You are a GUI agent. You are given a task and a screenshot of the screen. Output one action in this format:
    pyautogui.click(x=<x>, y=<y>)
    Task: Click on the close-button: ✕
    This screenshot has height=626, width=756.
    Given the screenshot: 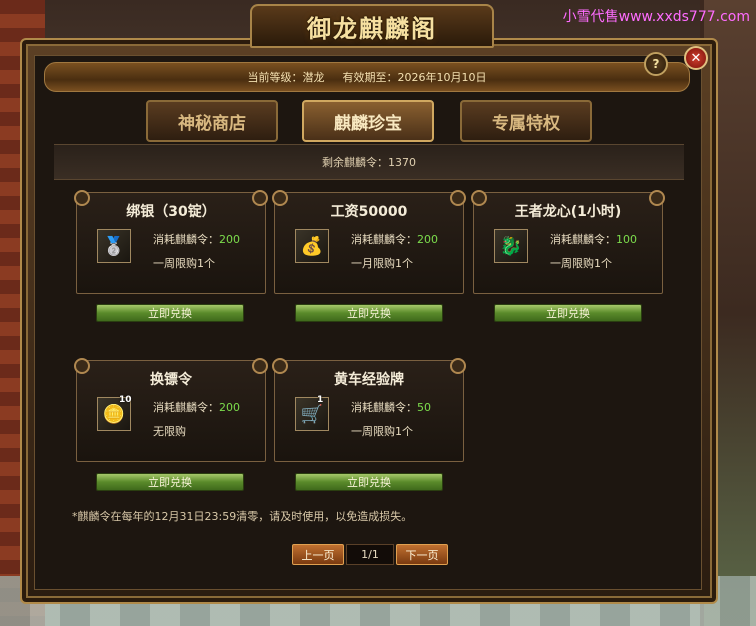 What is the action you would take?
    pyautogui.click(x=696, y=58)
    